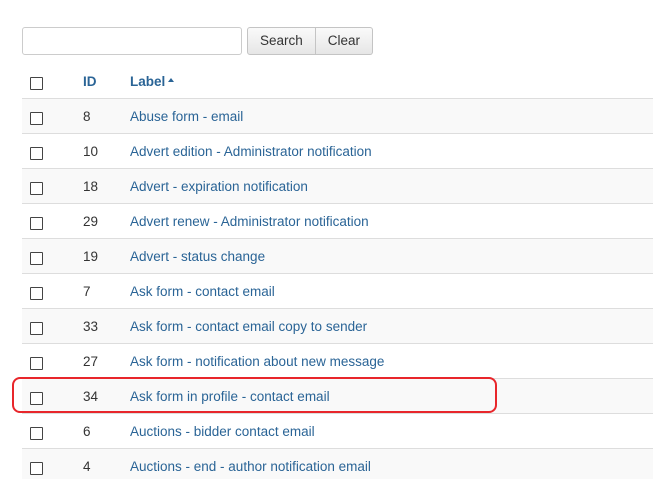  I want to click on search-input, so click(132, 41).